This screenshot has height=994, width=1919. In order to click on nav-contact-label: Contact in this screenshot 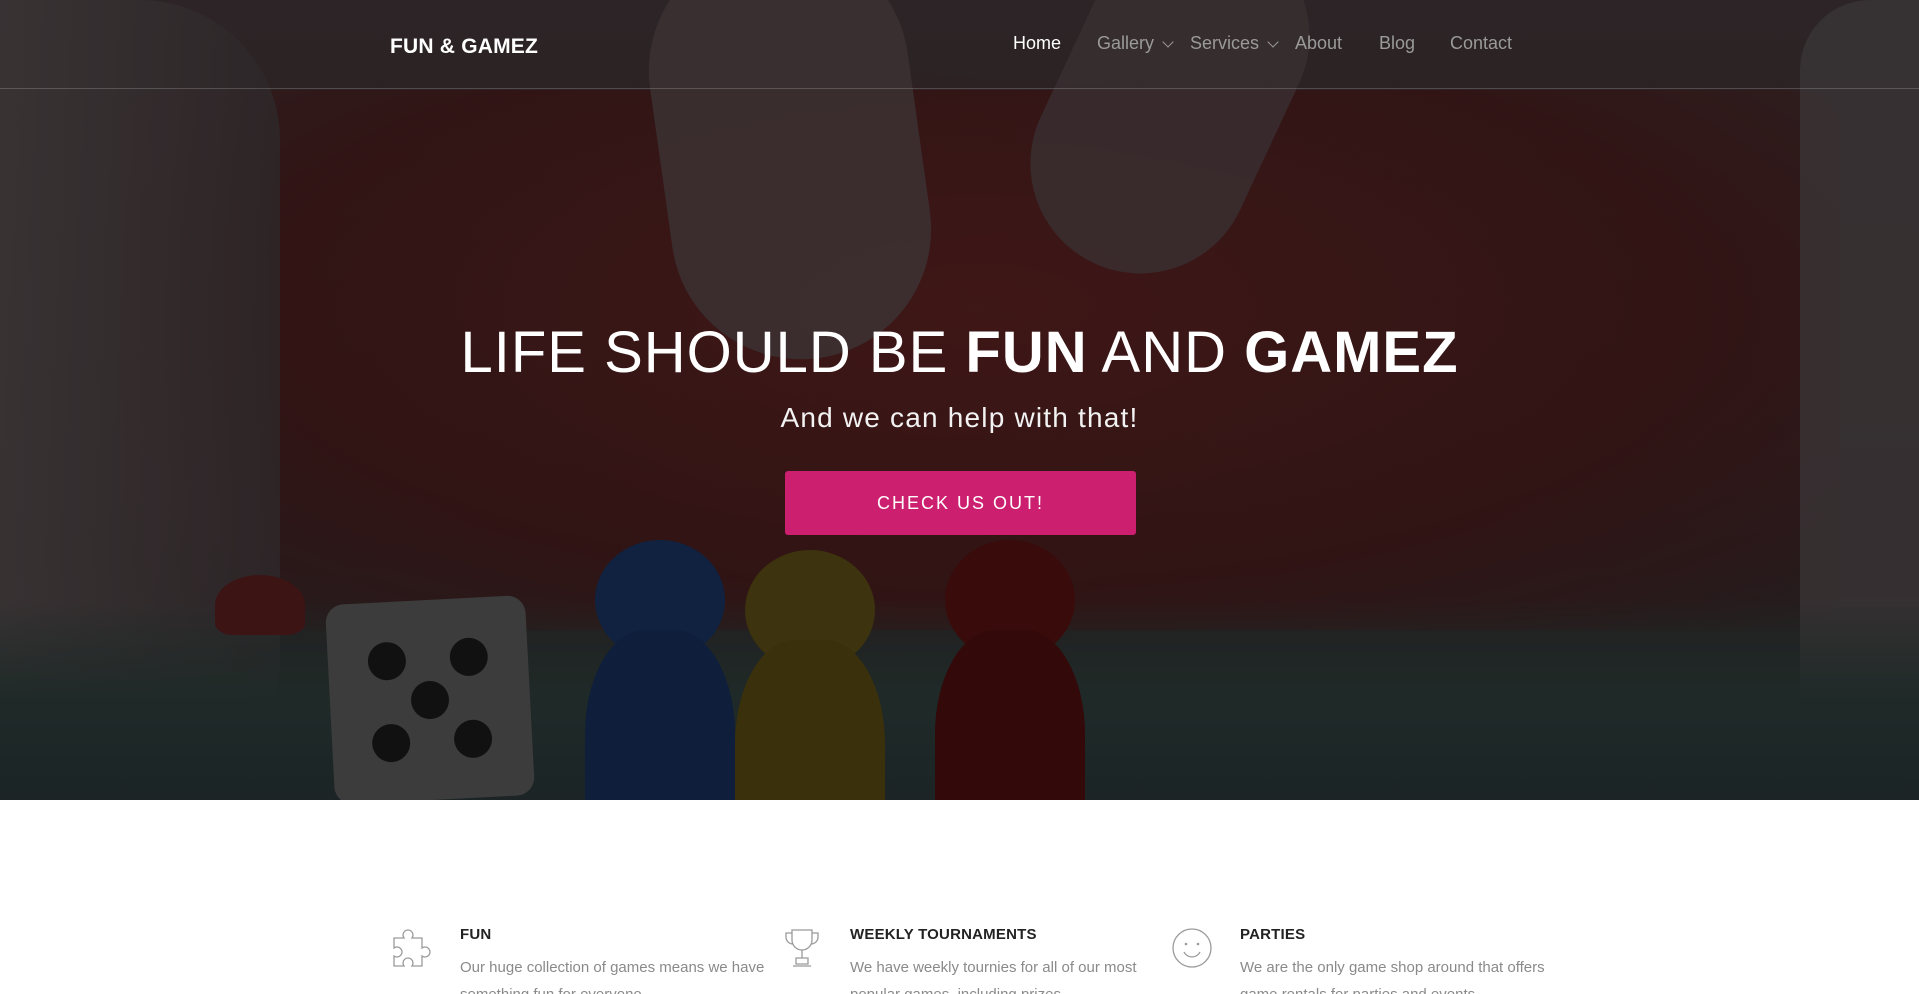, I will do `click(1481, 43)`.